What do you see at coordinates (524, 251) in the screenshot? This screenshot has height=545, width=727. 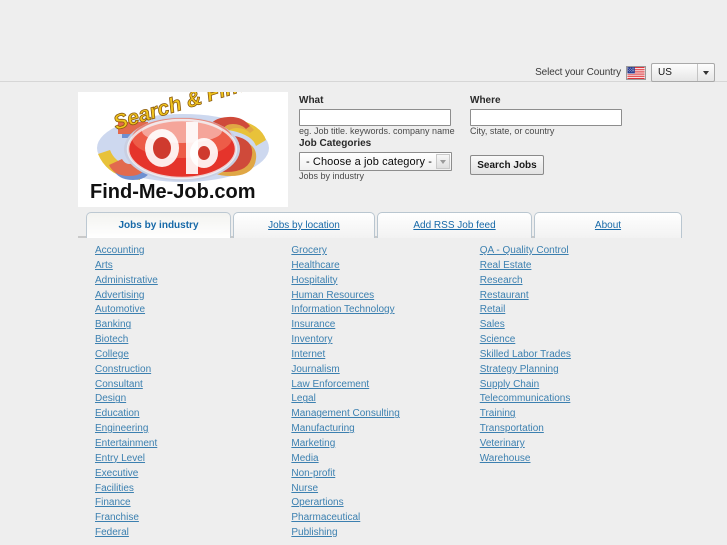 I see `category-link: QA - Quality Control` at bounding box center [524, 251].